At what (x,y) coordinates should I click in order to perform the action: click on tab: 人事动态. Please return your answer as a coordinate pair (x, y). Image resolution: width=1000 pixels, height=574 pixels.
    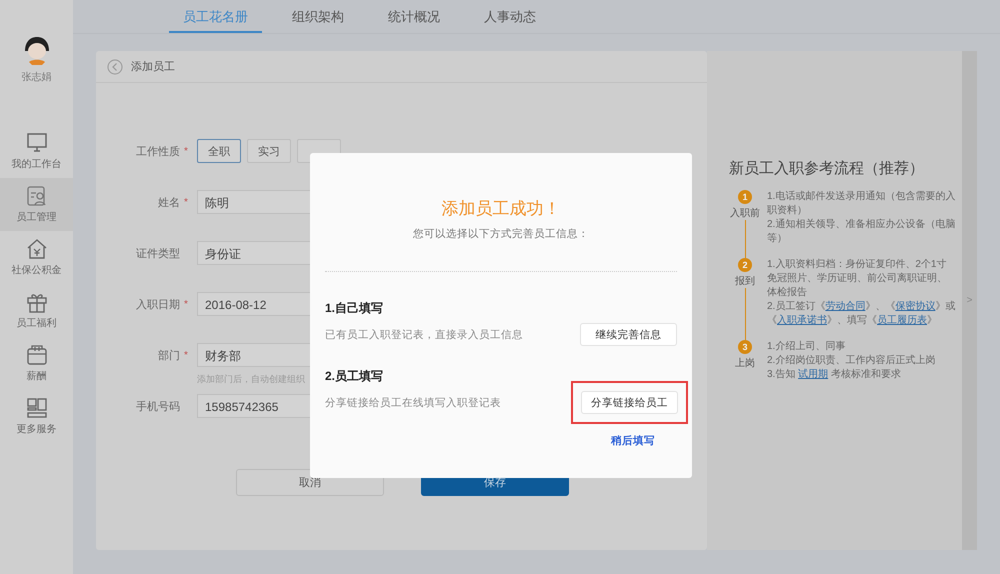
    Looking at the image, I should click on (510, 16).